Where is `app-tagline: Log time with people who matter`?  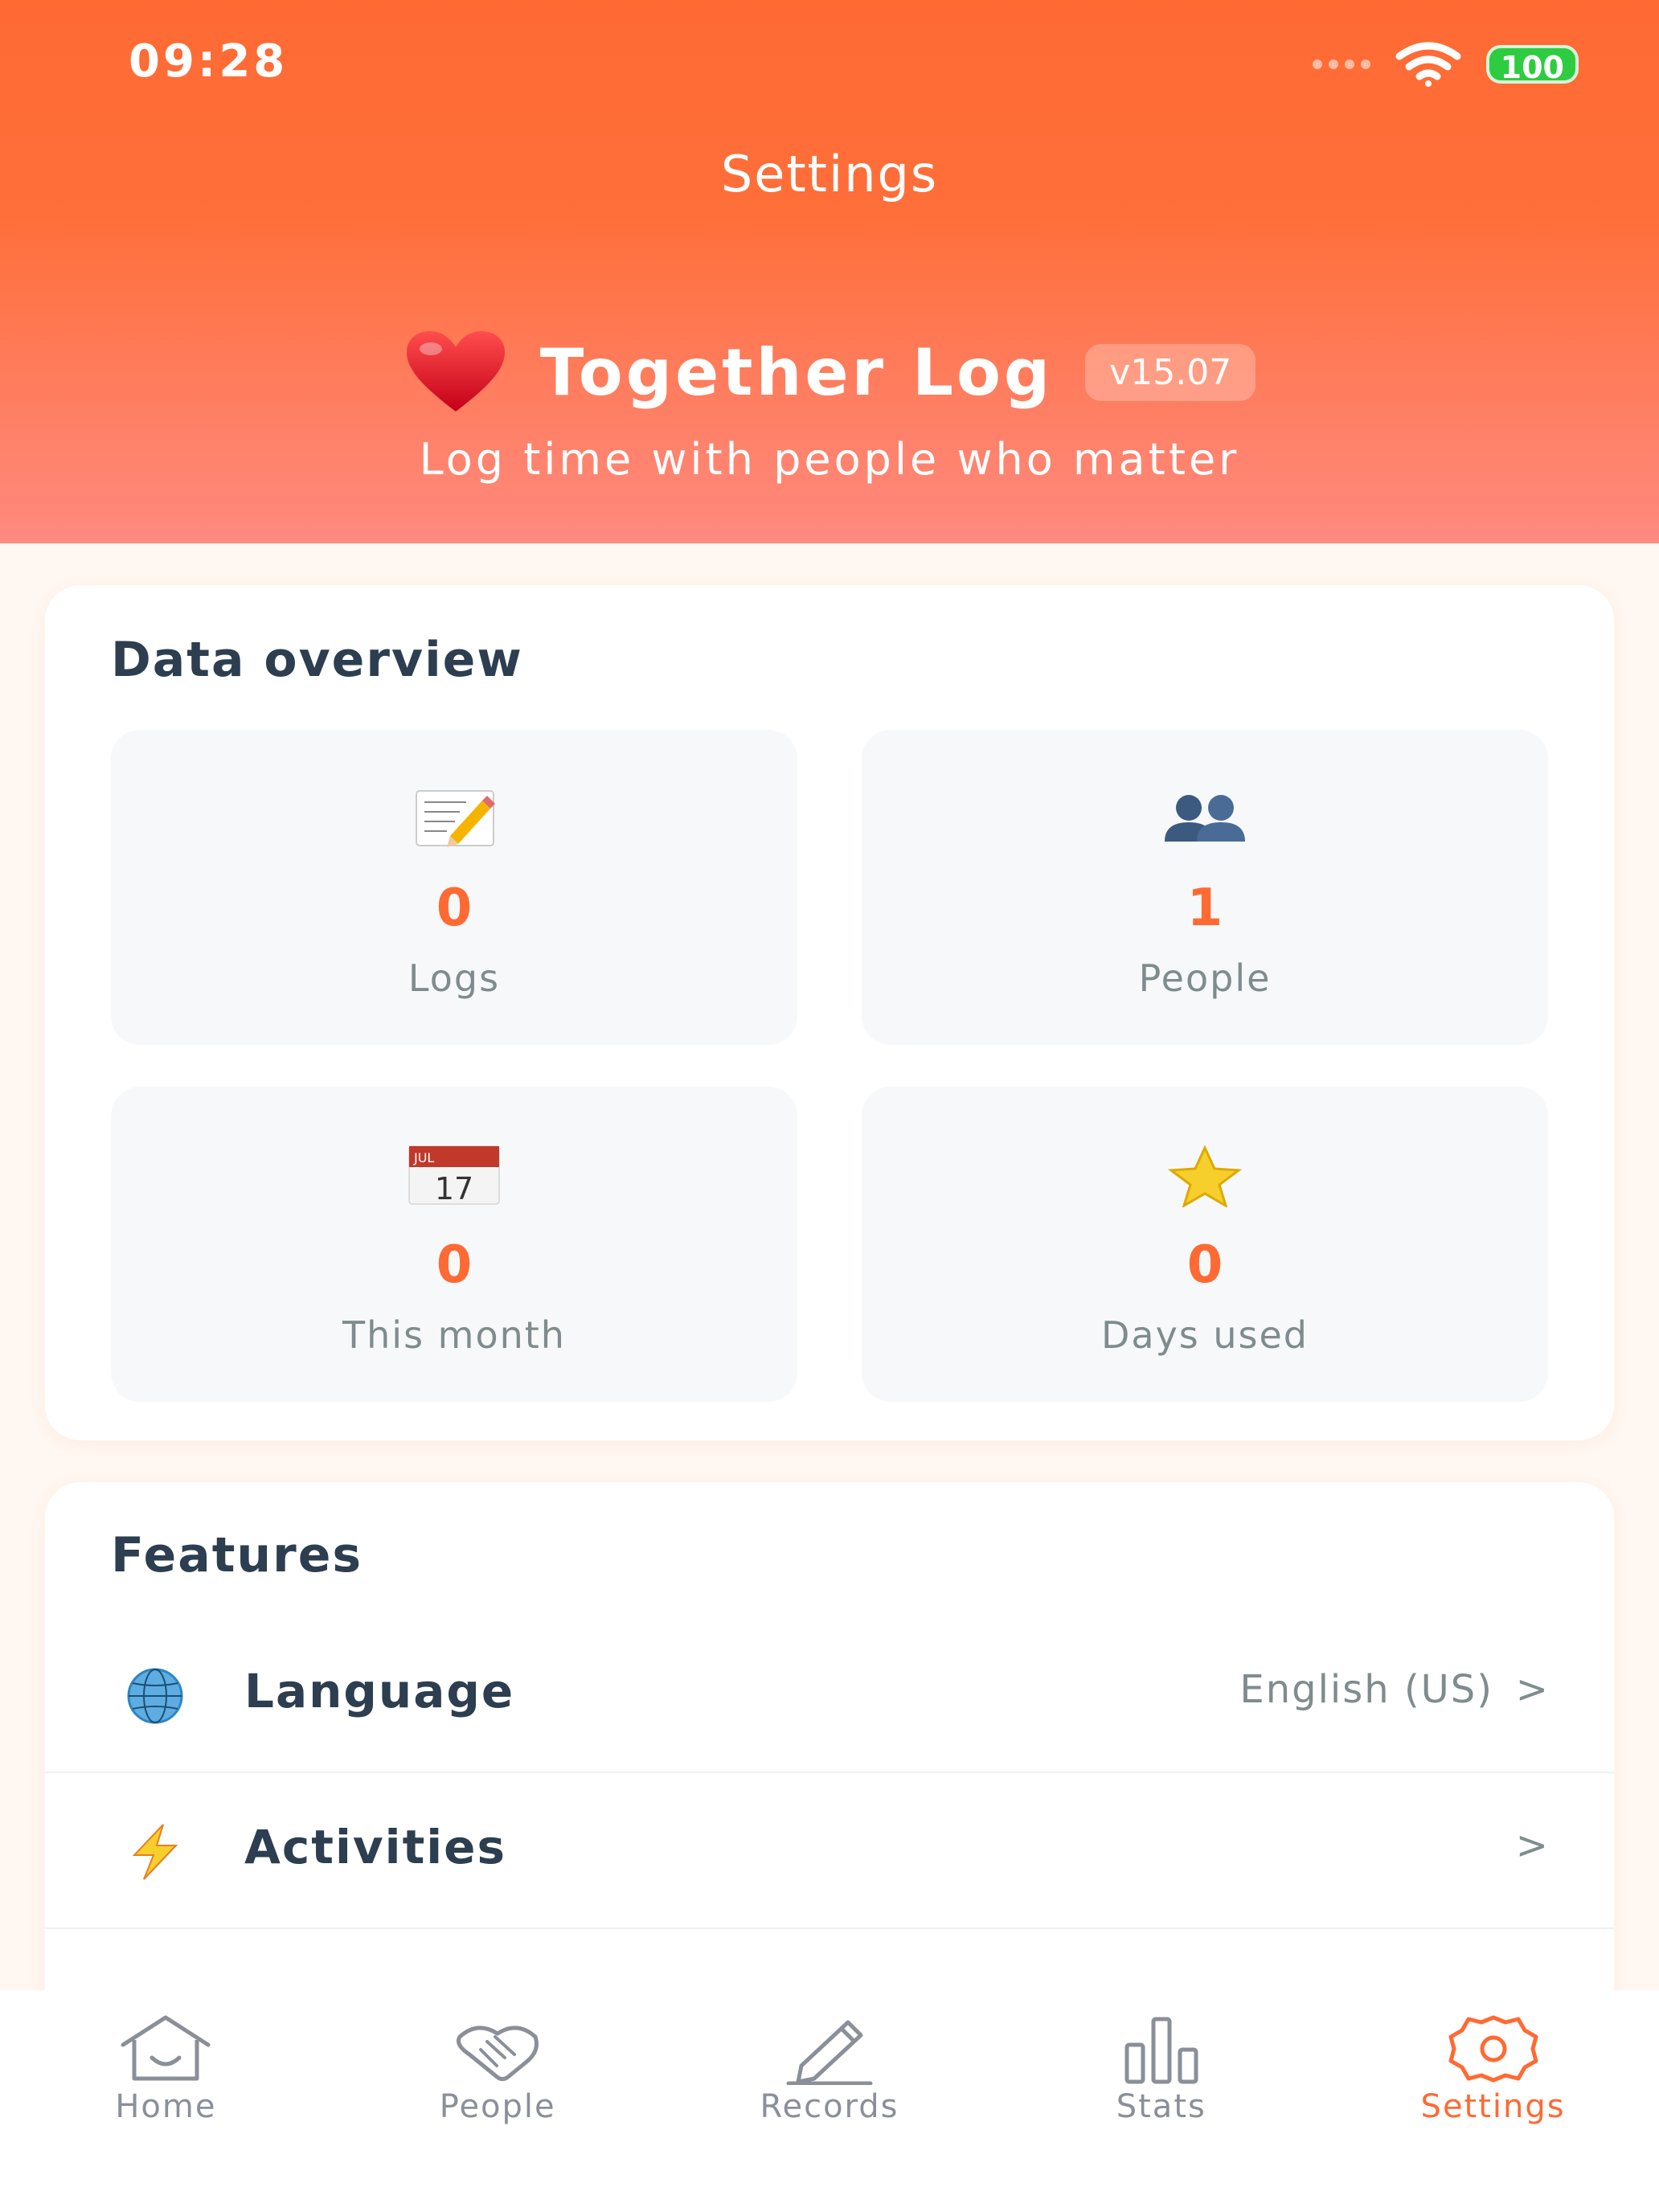
app-tagline: Log time with people who matter is located at coordinates (829, 459).